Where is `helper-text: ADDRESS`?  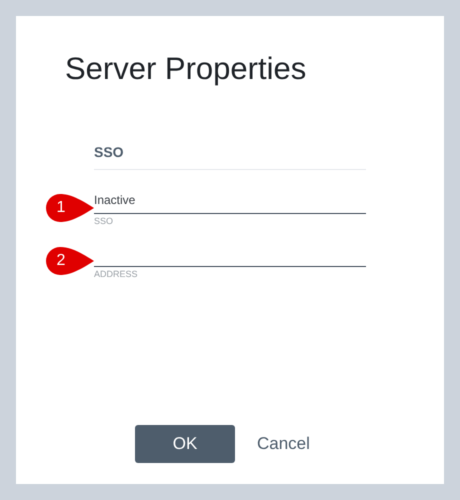 helper-text: ADDRESS is located at coordinates (116, 274).